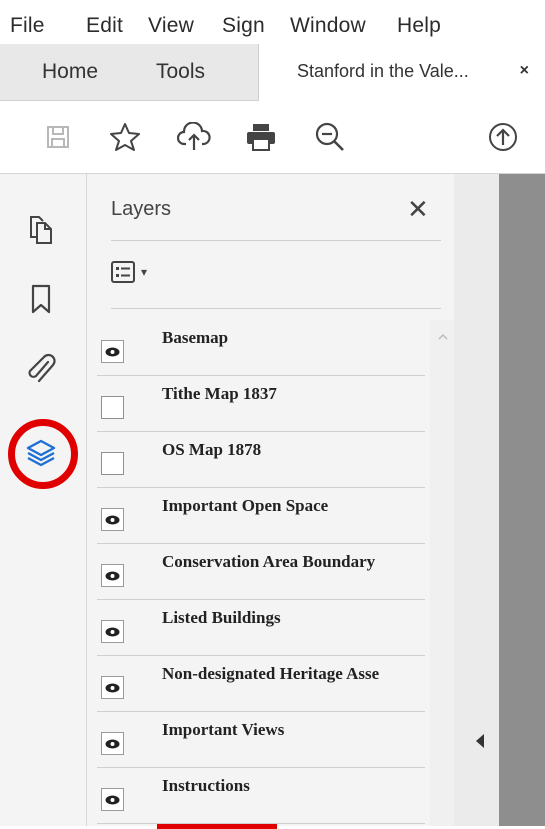 This screenshot has height=829, width=545. What do you see at coordinates (104, 26) in the screenshot?
I see `menu-edit: Edit` at bounding box center [104, 26].